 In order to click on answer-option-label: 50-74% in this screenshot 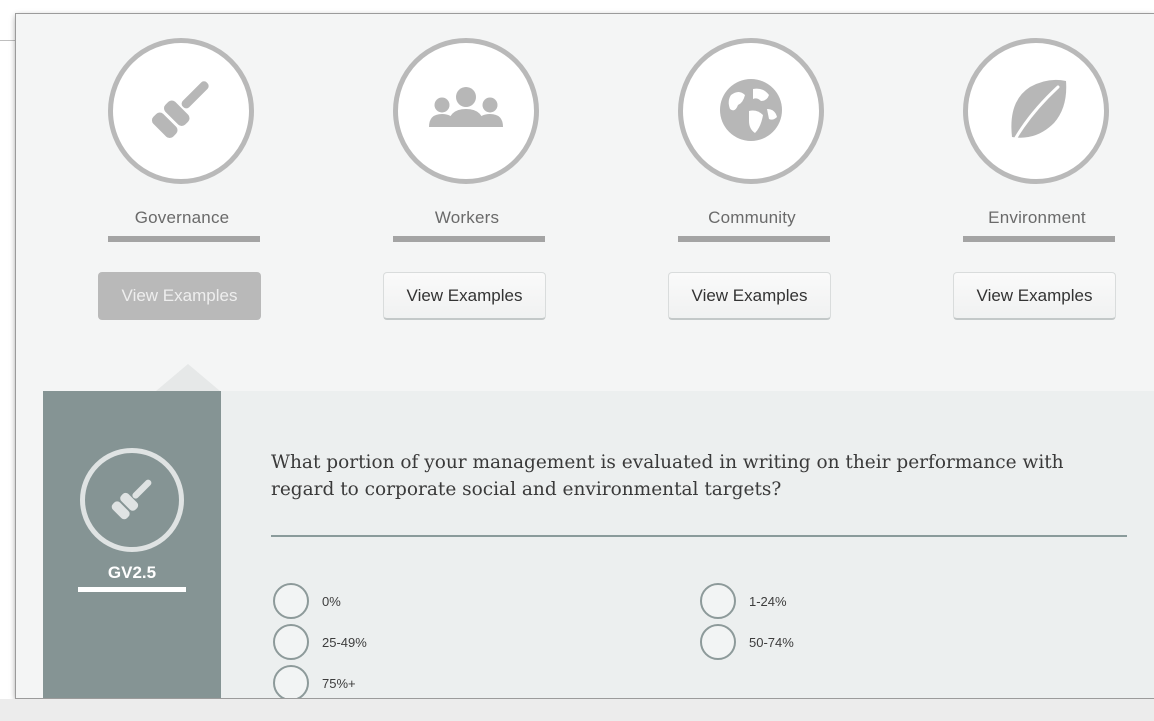, I will do `click(771, 642)`.